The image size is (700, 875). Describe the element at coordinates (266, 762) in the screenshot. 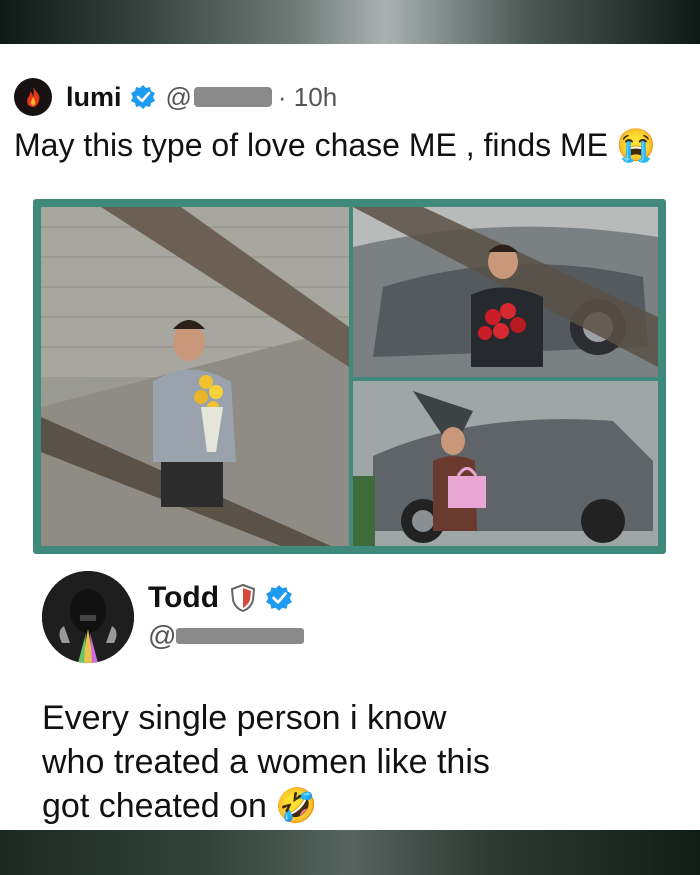

I see `tweet2-text-line-2: who treated a women like this` at that location.